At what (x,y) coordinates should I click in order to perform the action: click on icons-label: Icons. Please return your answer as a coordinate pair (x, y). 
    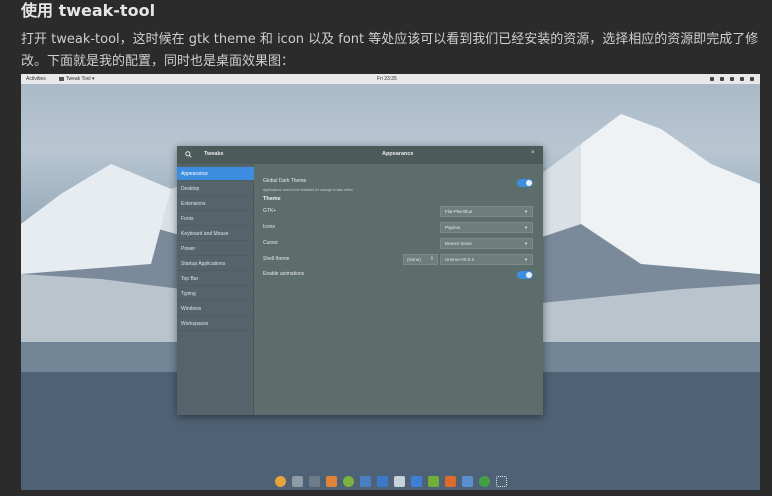
    Looking at the image, I should click on (269, 227).